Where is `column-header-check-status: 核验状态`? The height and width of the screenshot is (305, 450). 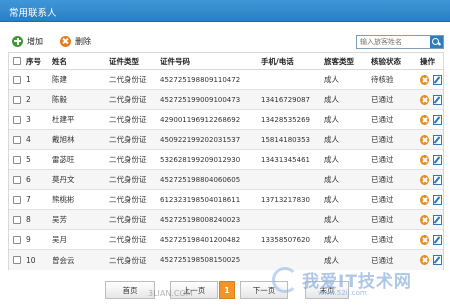 column-header-check-status: 核验状态 is located at coordinates (386, 61).